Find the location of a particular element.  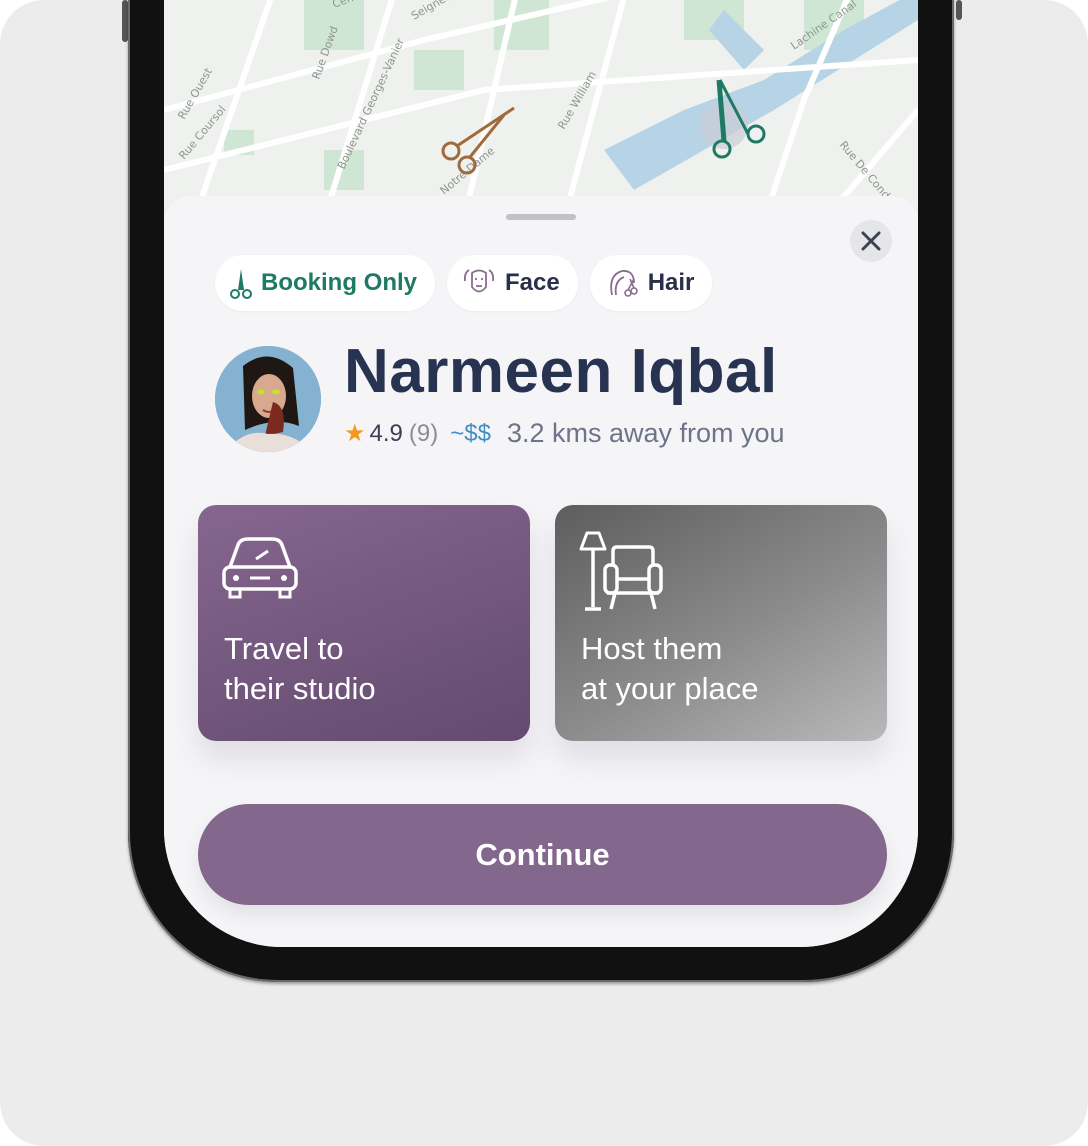

chip-hair: Hair is located at coordinates (651, 283).